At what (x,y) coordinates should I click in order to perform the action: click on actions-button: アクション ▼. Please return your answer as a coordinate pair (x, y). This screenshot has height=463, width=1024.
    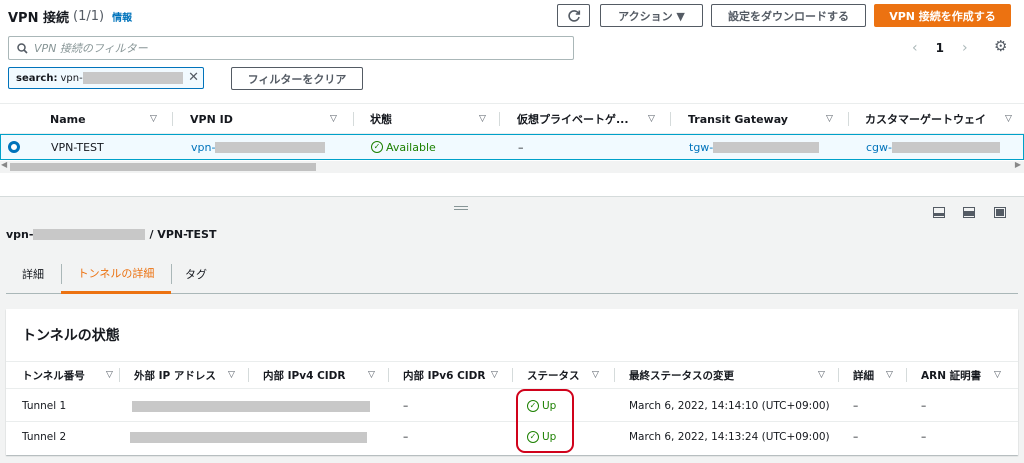
    Looking at the image, I should click on (651, 15).